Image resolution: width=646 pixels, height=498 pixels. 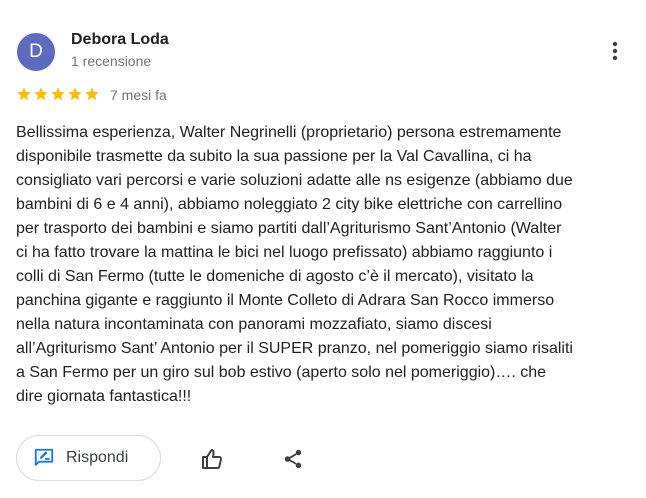 I want to click on reply-label: Rispondi, so click(x=97, y=457).